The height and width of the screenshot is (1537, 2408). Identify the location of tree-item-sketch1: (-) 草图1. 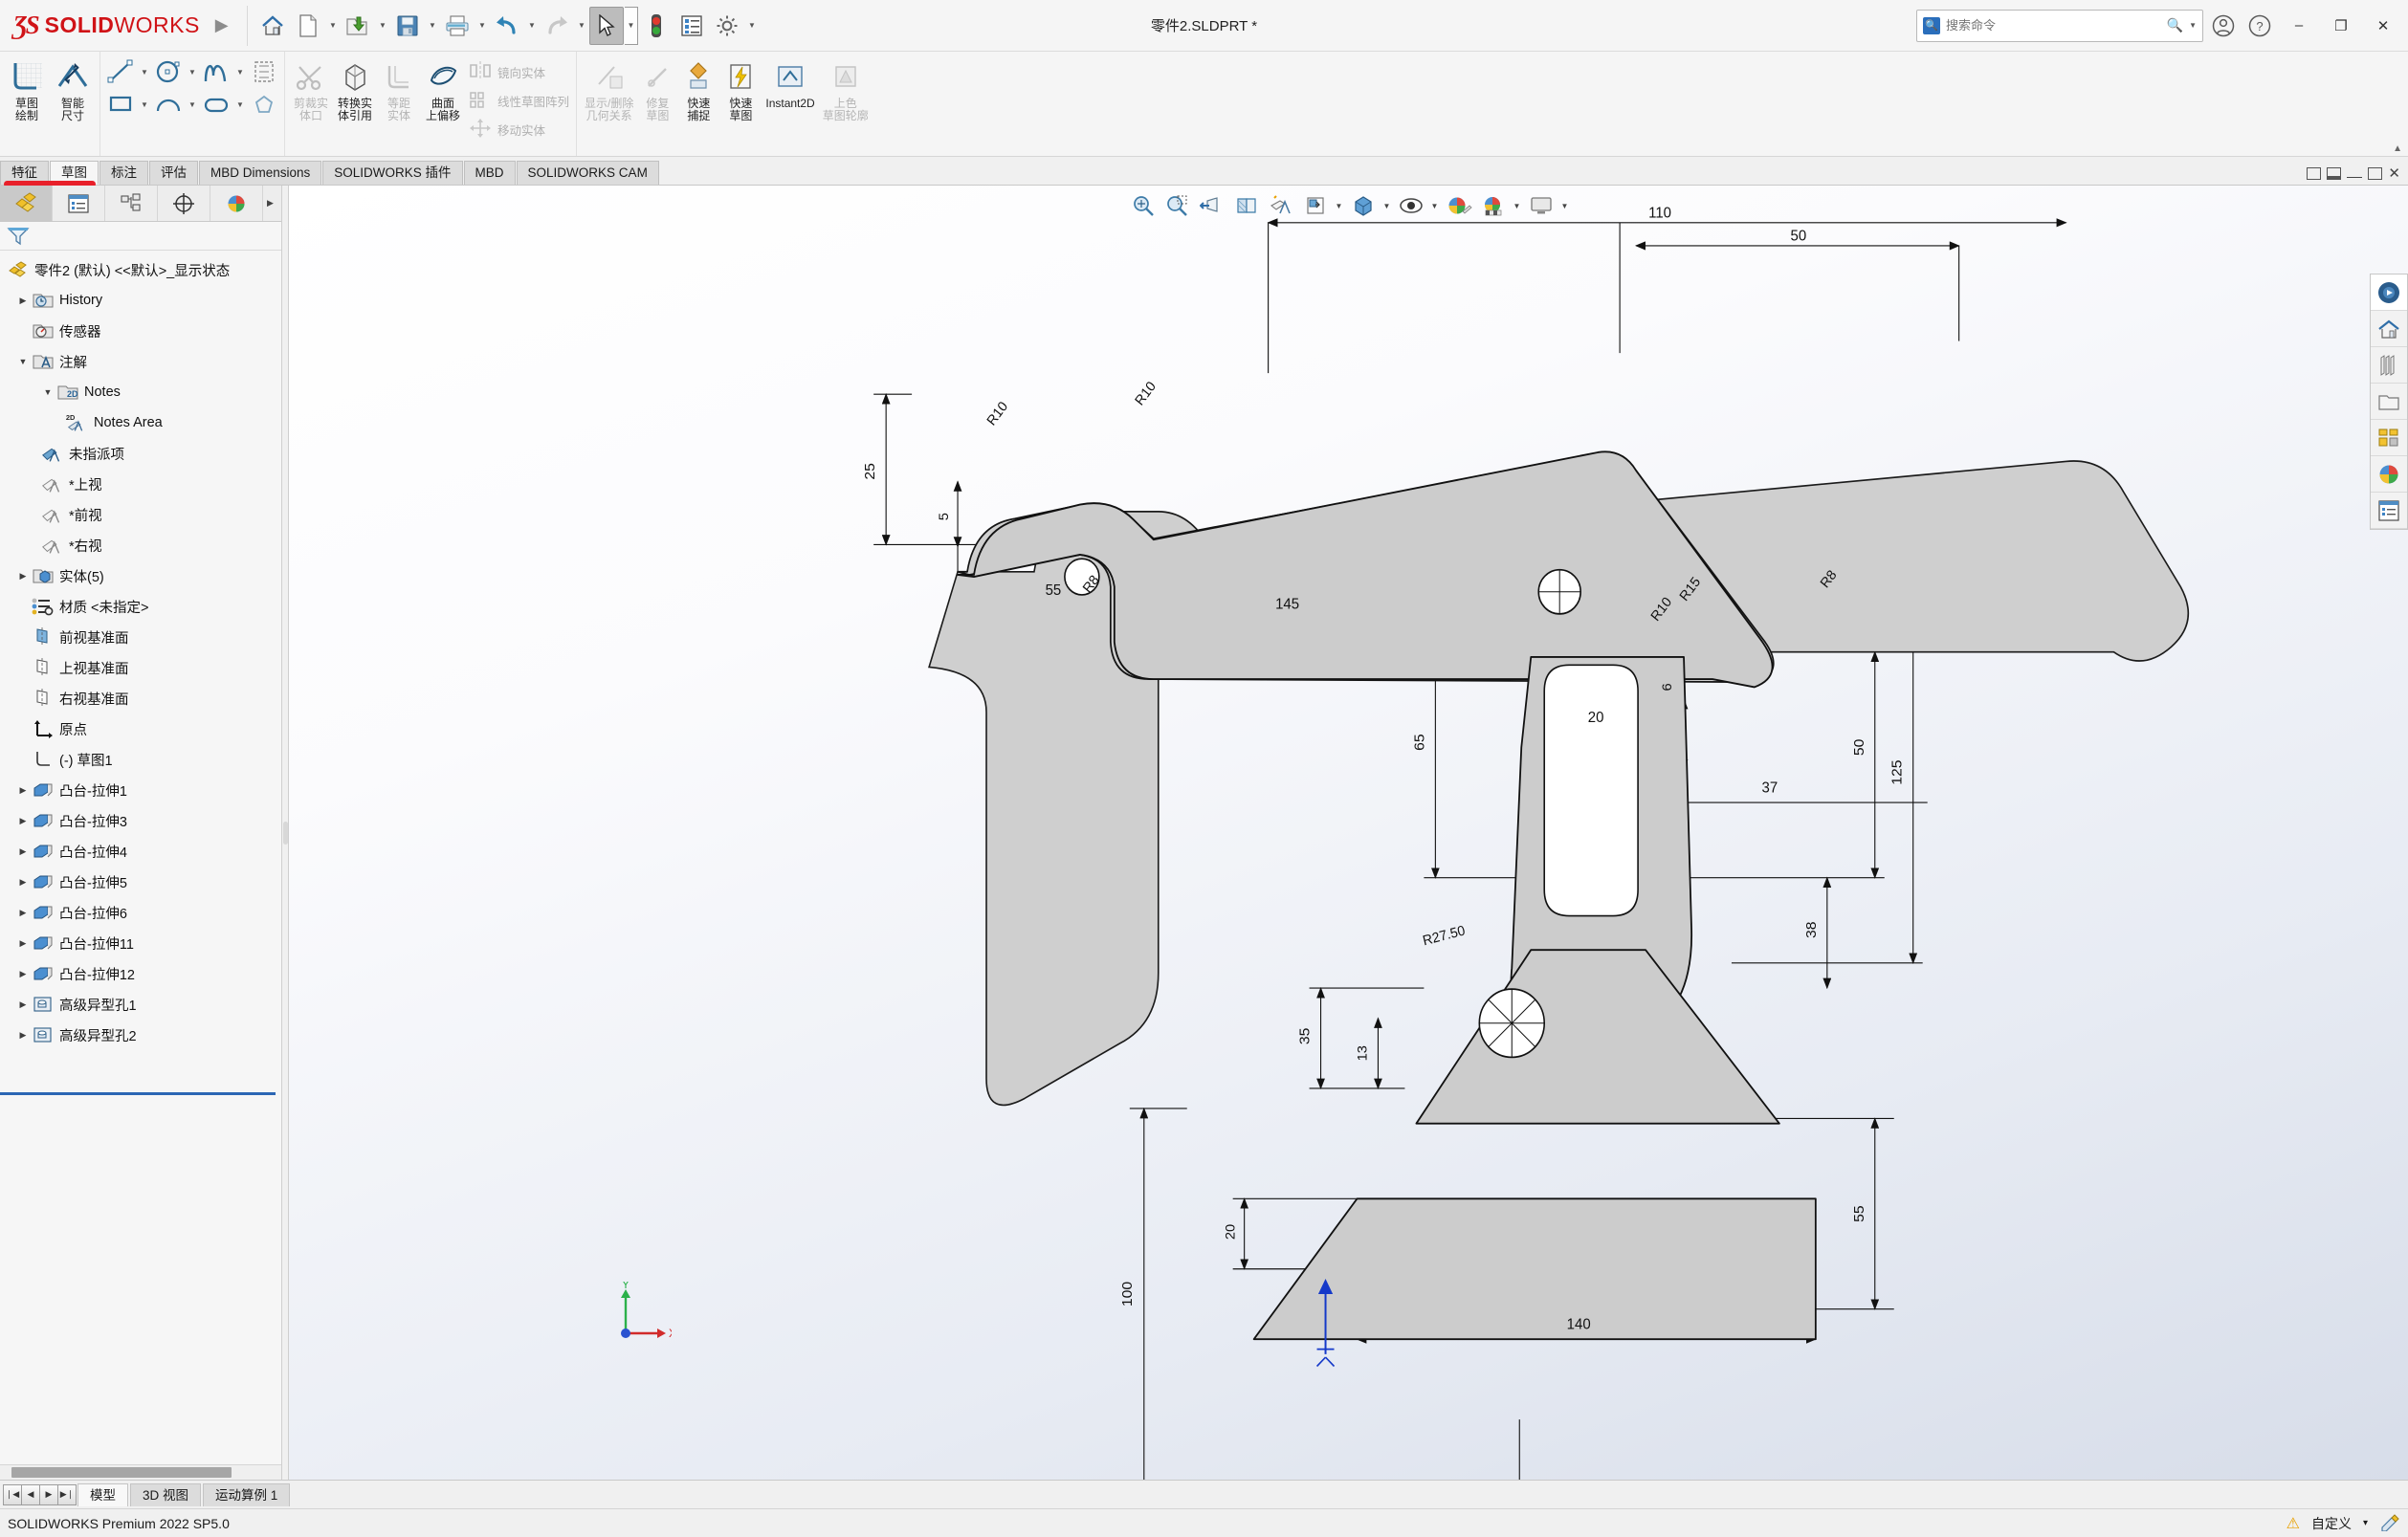
(140, 759).